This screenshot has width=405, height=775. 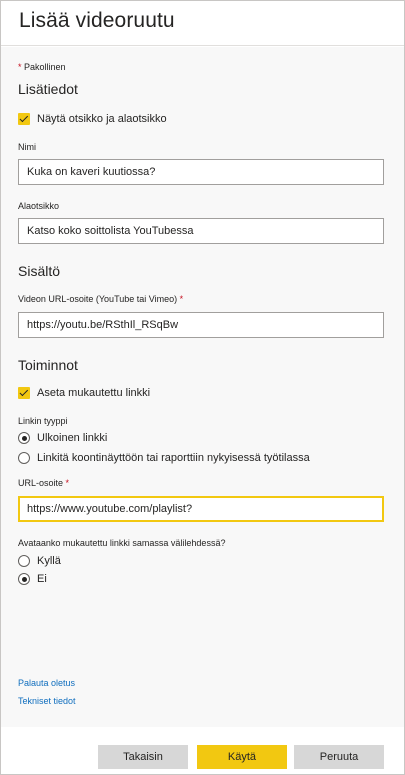 What do you see at coordinates (24, 561) in the screenshot?
I see `open-same-tab-yes-radio` at bounding box center [24, 561].